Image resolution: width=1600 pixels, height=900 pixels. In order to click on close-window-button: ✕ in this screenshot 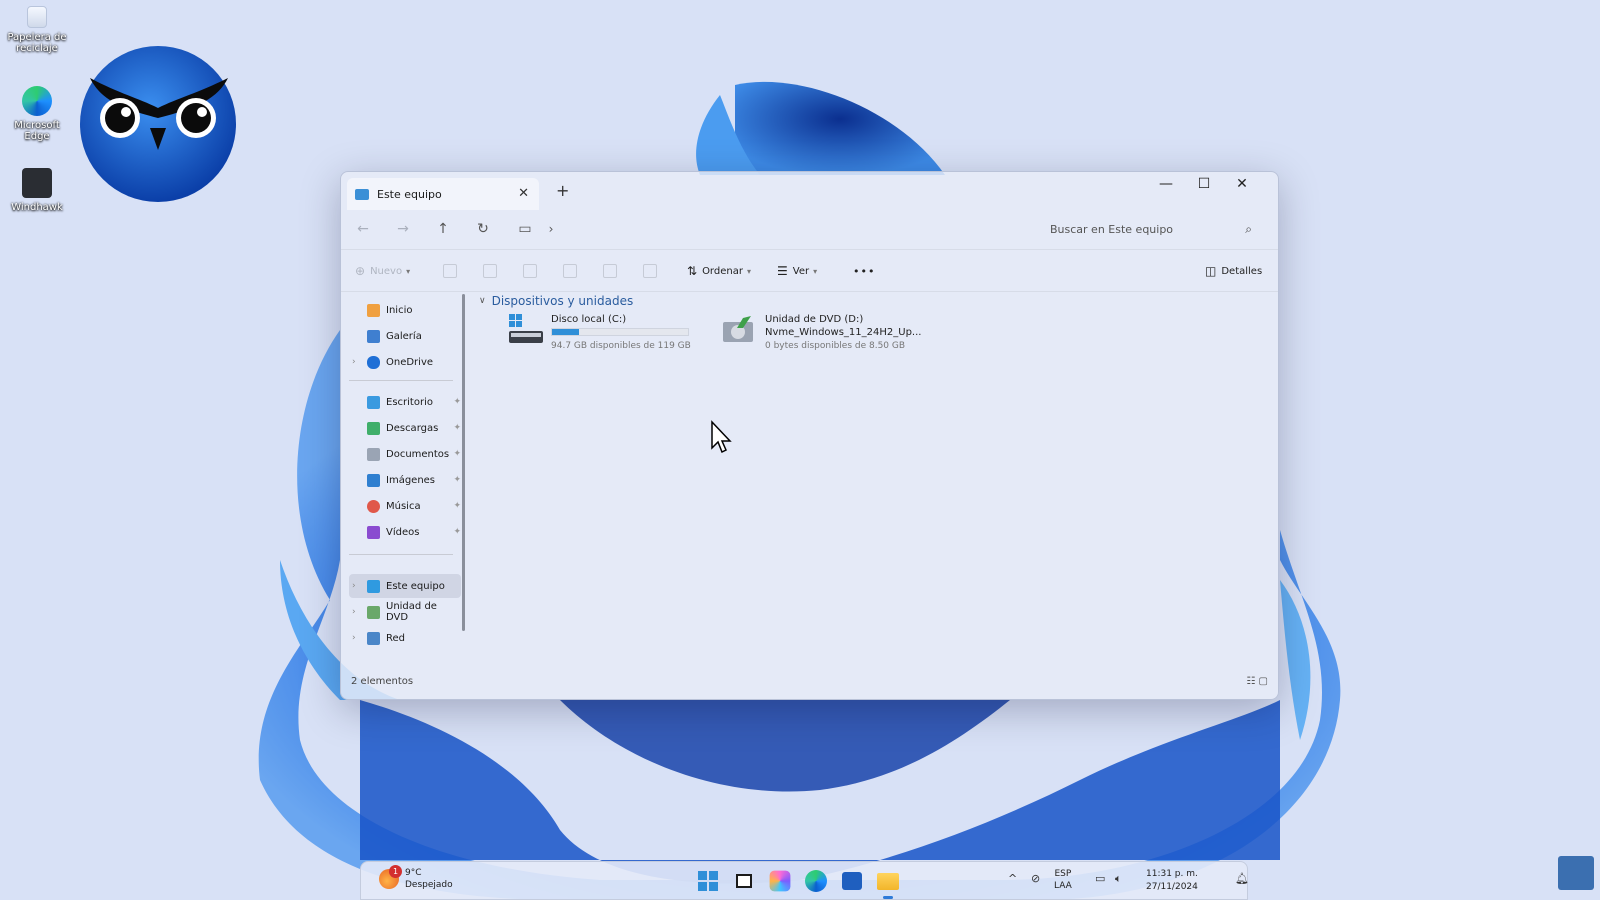, I will do `click(1242, 186)`.